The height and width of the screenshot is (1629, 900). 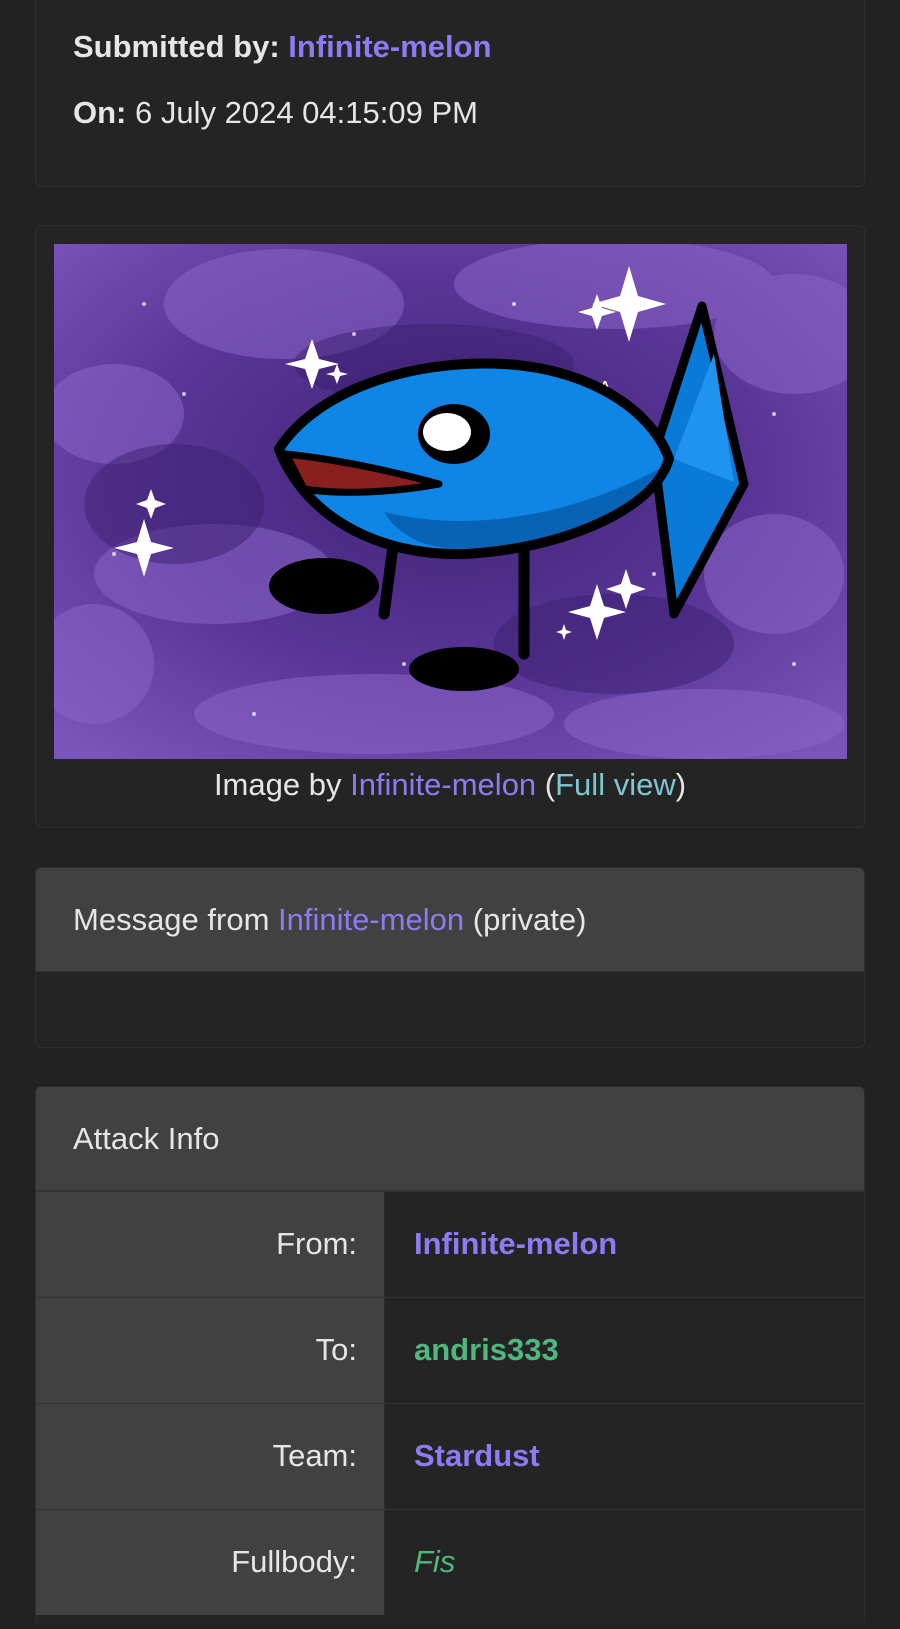 I want to click on attack-info-header: Attack Info, so click(x=450, y=1139).